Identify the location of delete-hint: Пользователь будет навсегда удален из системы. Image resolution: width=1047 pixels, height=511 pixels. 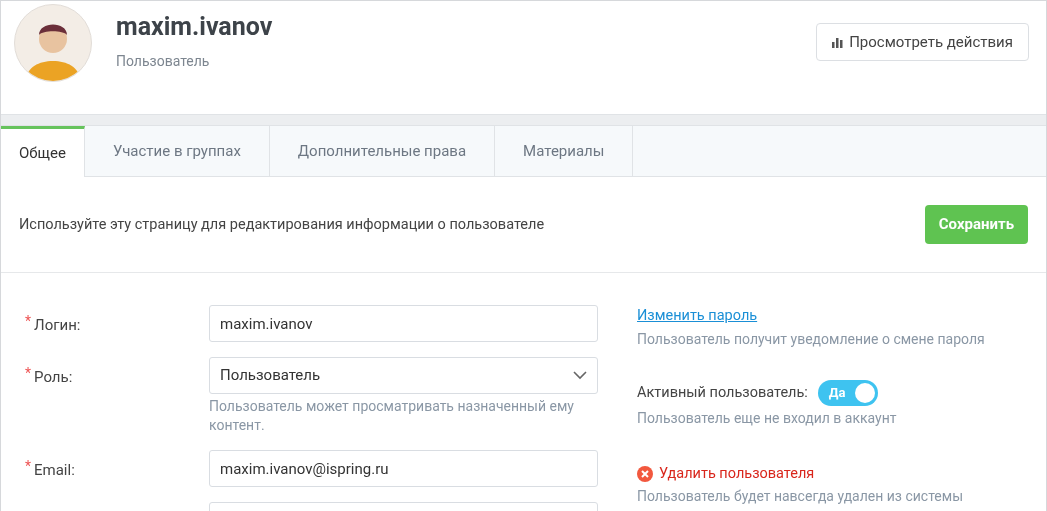
(801, 496).